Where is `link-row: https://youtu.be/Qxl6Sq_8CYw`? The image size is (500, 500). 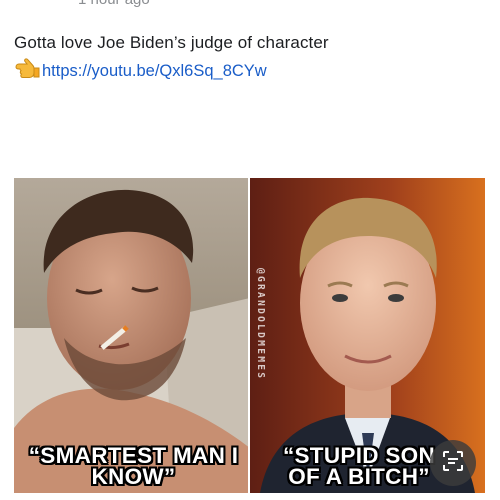
link-row: https://youtu.be/Qxl6Sq_8CYw is located at coordinates (140, 71).